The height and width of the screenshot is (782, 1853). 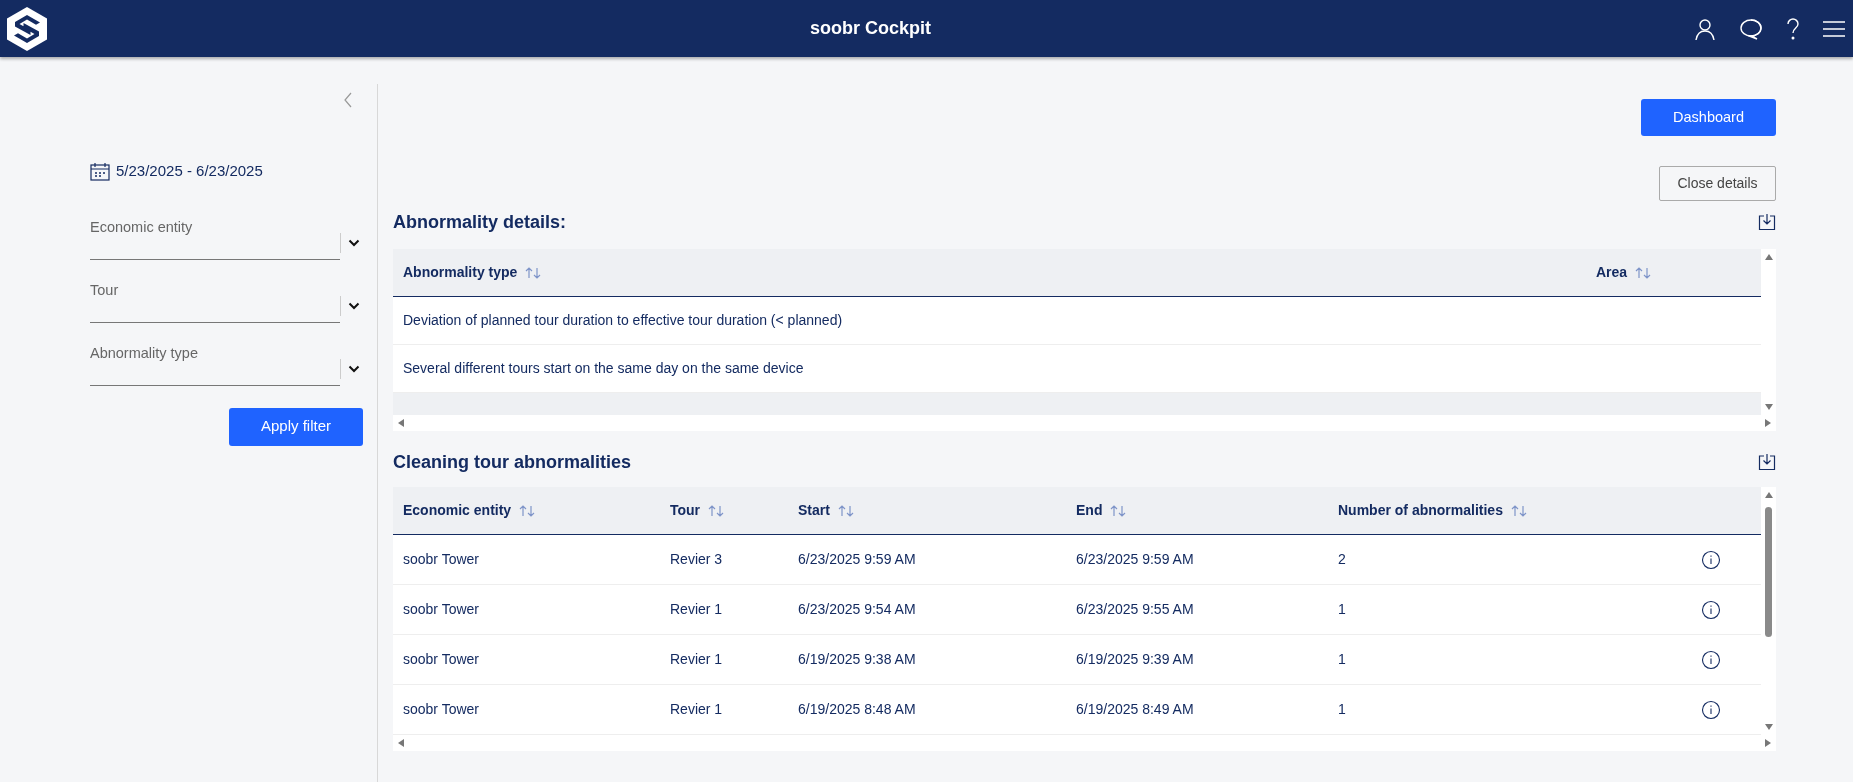 I want to click on column-header: Tour, so click(x=685, y=510).